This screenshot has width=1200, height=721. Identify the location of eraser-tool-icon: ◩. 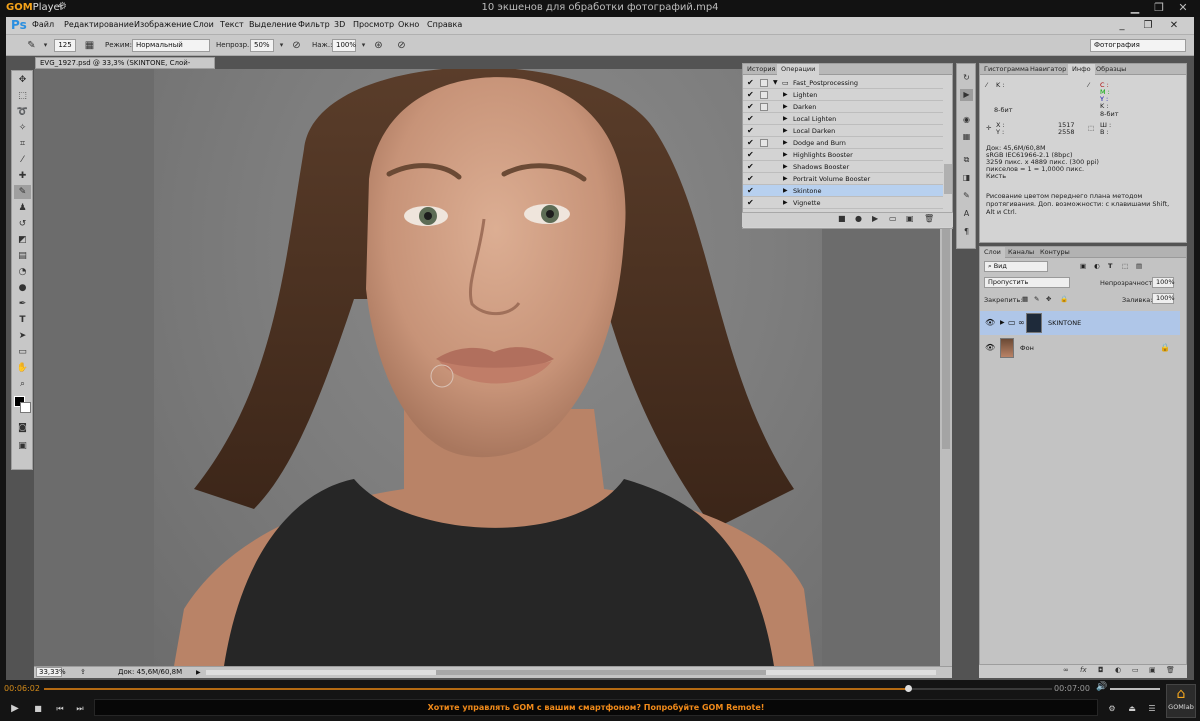
(22, 240).